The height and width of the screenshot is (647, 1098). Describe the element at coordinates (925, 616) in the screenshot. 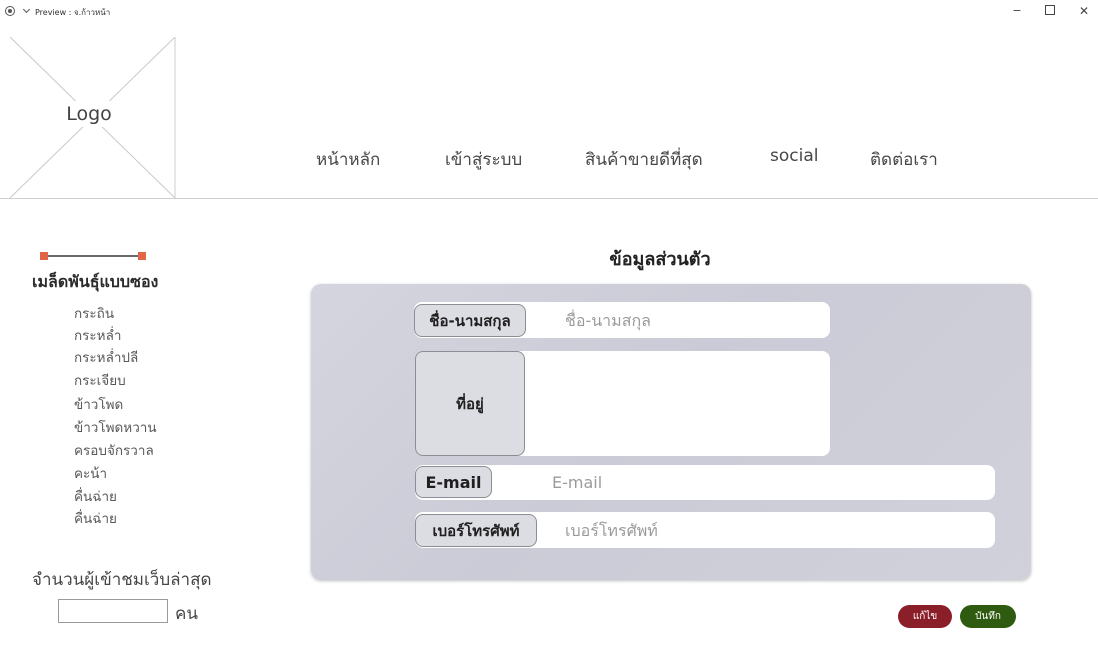

I see `edit-button: แก้ไข` at that location.